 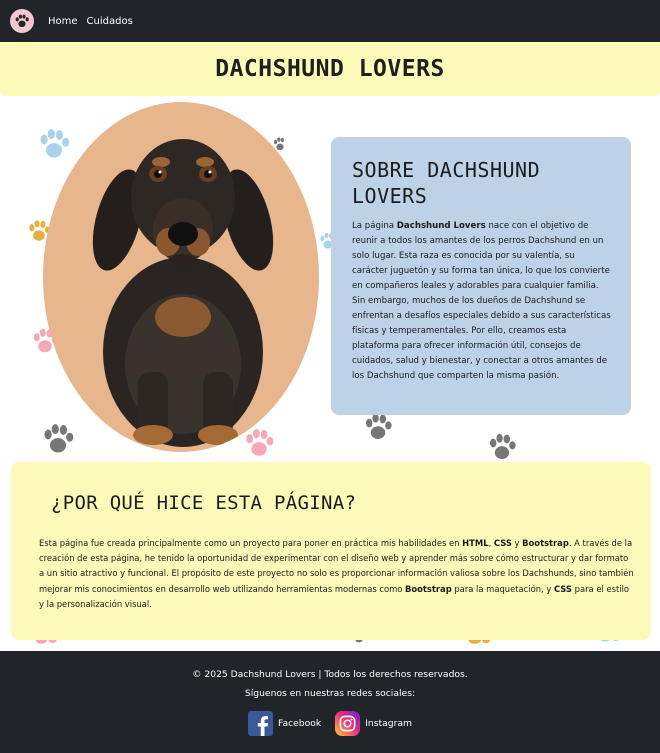 I want to click on nav-link-home: Home, so click(x=63, y=21).